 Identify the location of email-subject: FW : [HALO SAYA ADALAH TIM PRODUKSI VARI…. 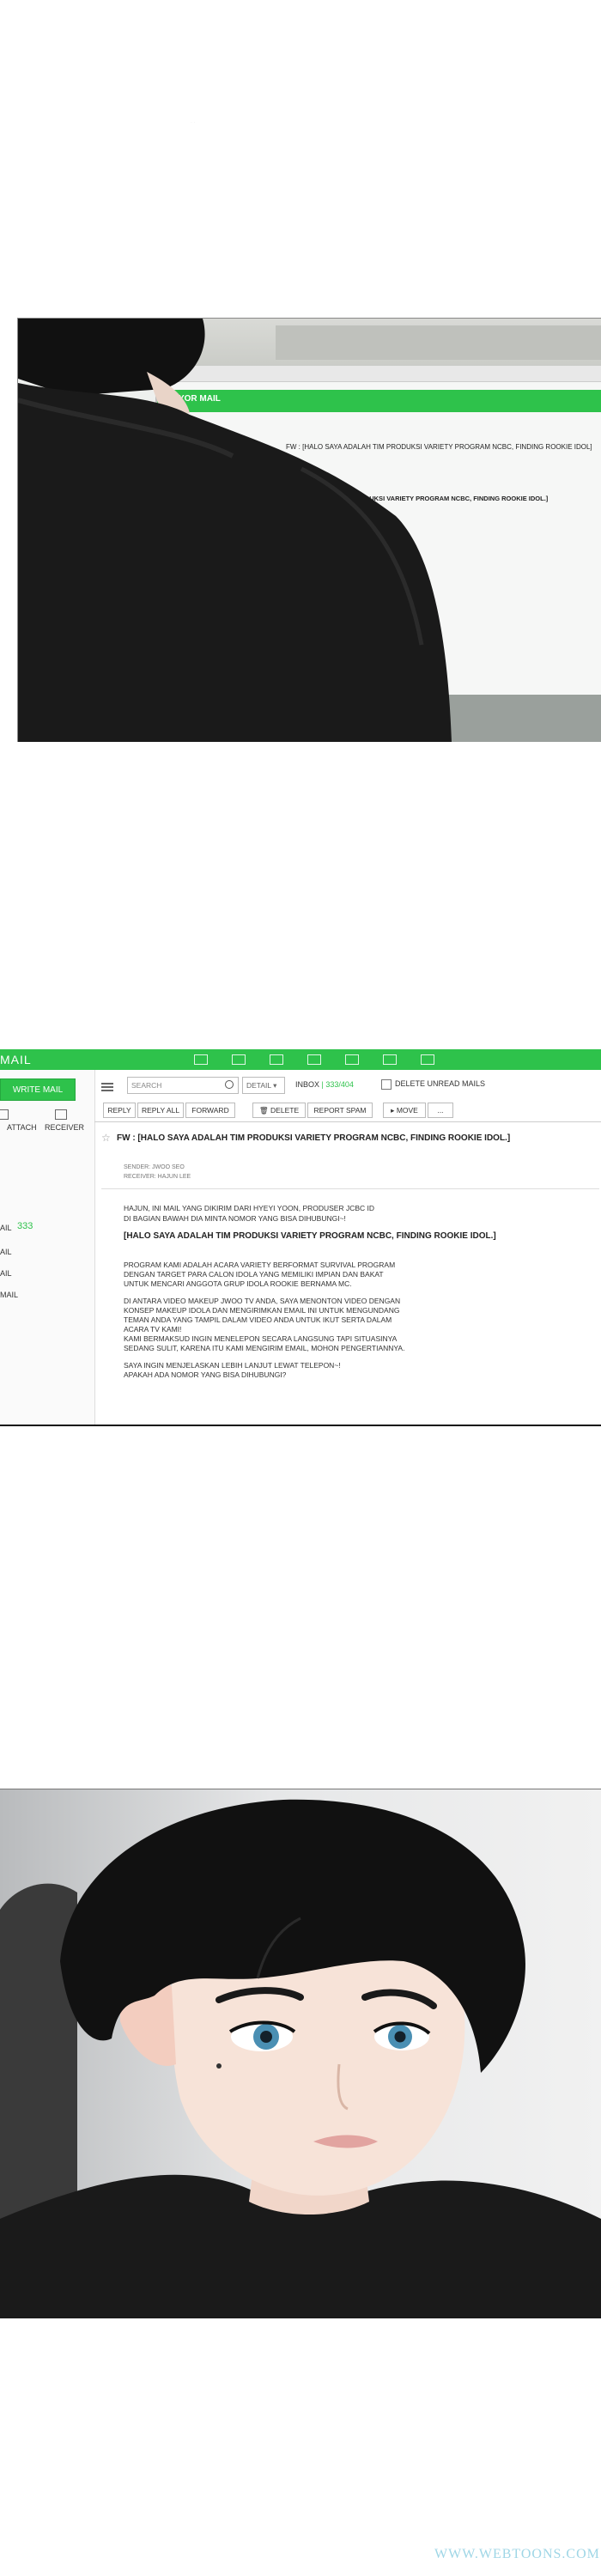
(314, 1138).